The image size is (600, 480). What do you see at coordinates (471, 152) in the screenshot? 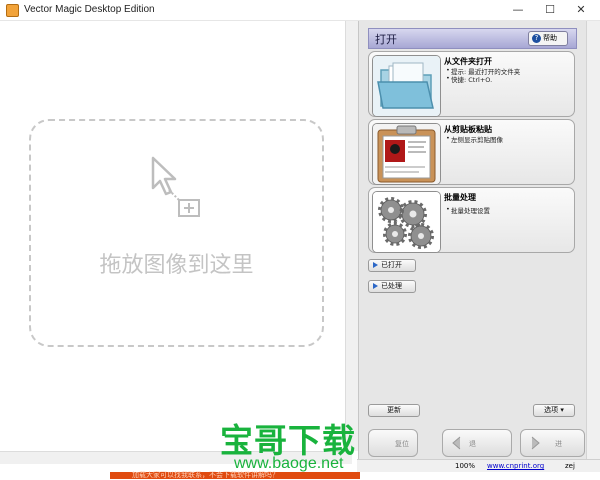
I see `paste-from-clipboard-card: 从剪贴板粘贴 左侧显示剪贴图像` at bounding box center [471, 152].